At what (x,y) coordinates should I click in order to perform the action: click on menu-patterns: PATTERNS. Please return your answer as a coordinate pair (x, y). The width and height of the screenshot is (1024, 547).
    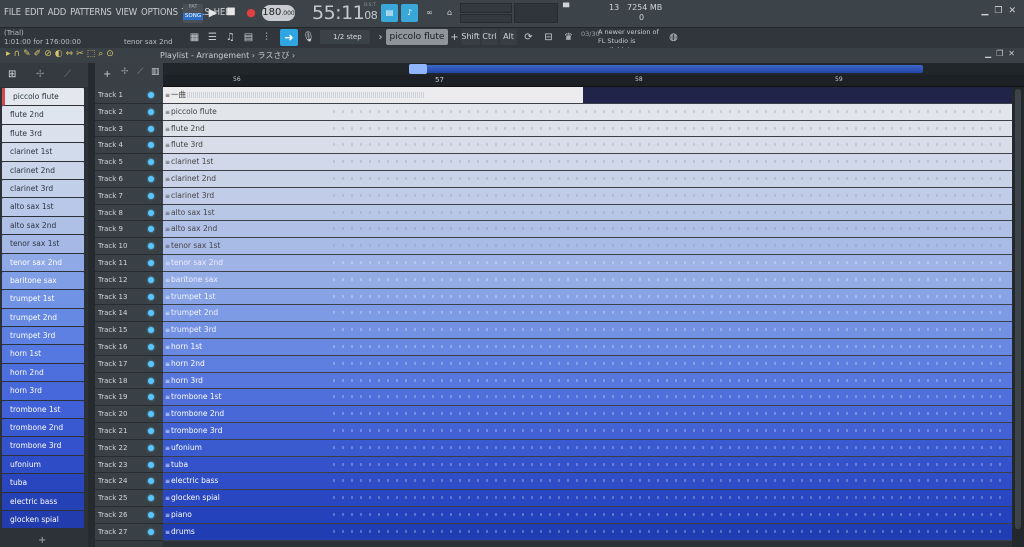
    Looking at the image, I should click on (91, 12).